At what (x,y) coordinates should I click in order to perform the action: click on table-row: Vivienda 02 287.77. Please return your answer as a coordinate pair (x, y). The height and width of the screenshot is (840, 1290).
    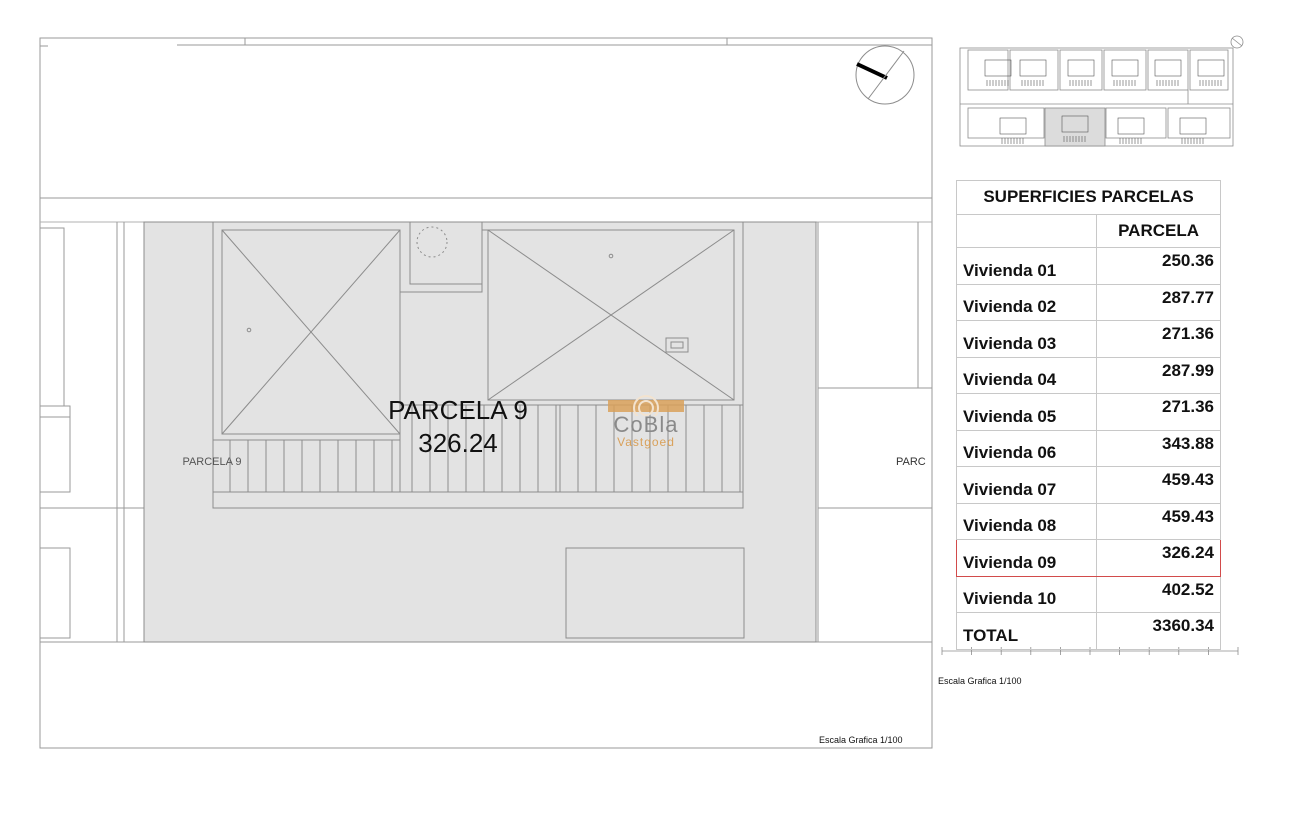
    Looking at the image, I should click on (1088, 302).